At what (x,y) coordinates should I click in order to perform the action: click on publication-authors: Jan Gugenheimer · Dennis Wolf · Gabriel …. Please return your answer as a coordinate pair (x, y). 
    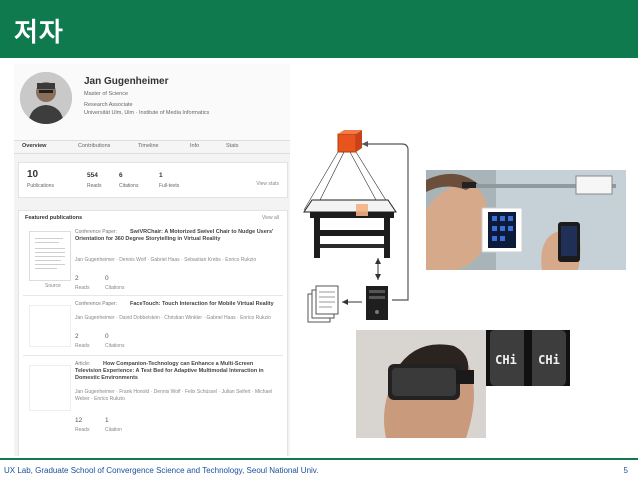
    Looking at the image, I should click on (166, 260).